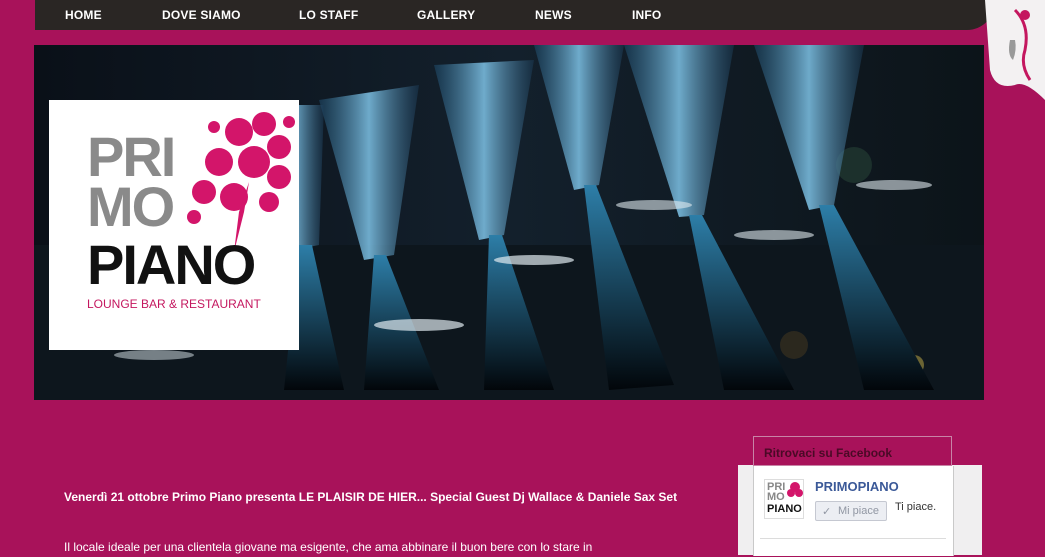  What do you see at coordinates (241, 182) in the screenshot?
I see `tree-graphic` at bounding box center [241, 182].